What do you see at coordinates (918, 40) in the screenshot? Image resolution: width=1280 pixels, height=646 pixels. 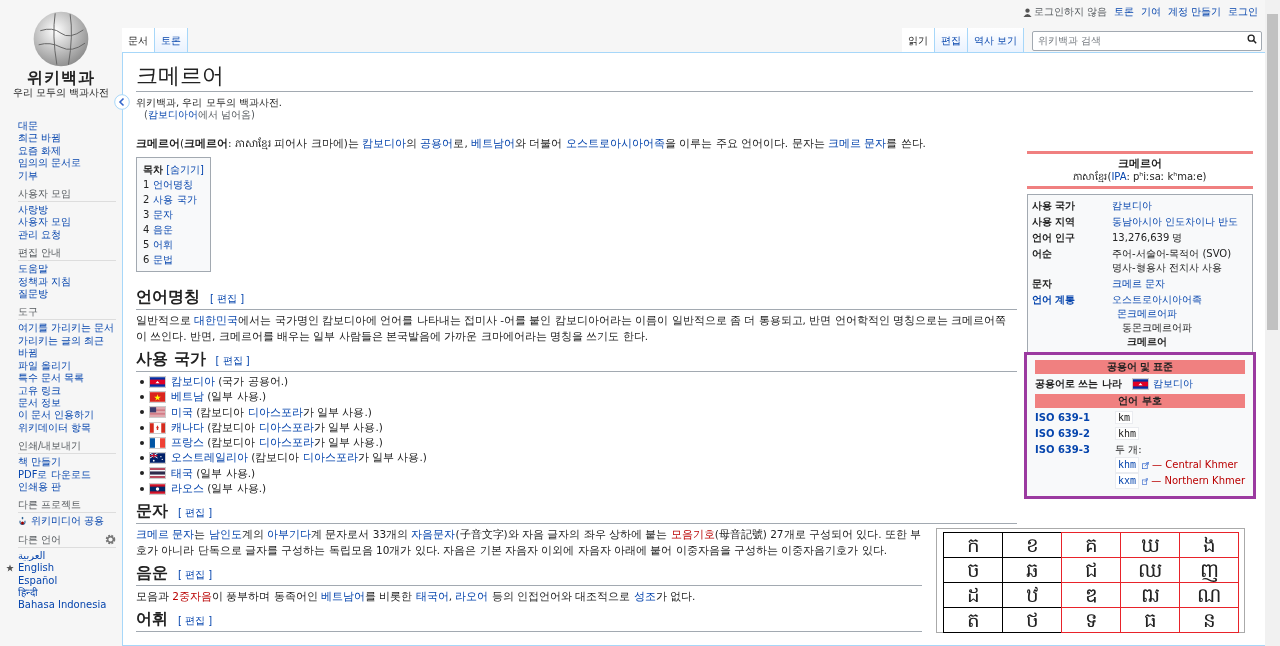 I see `tab: 읽기` at bounding box center [918, 40].